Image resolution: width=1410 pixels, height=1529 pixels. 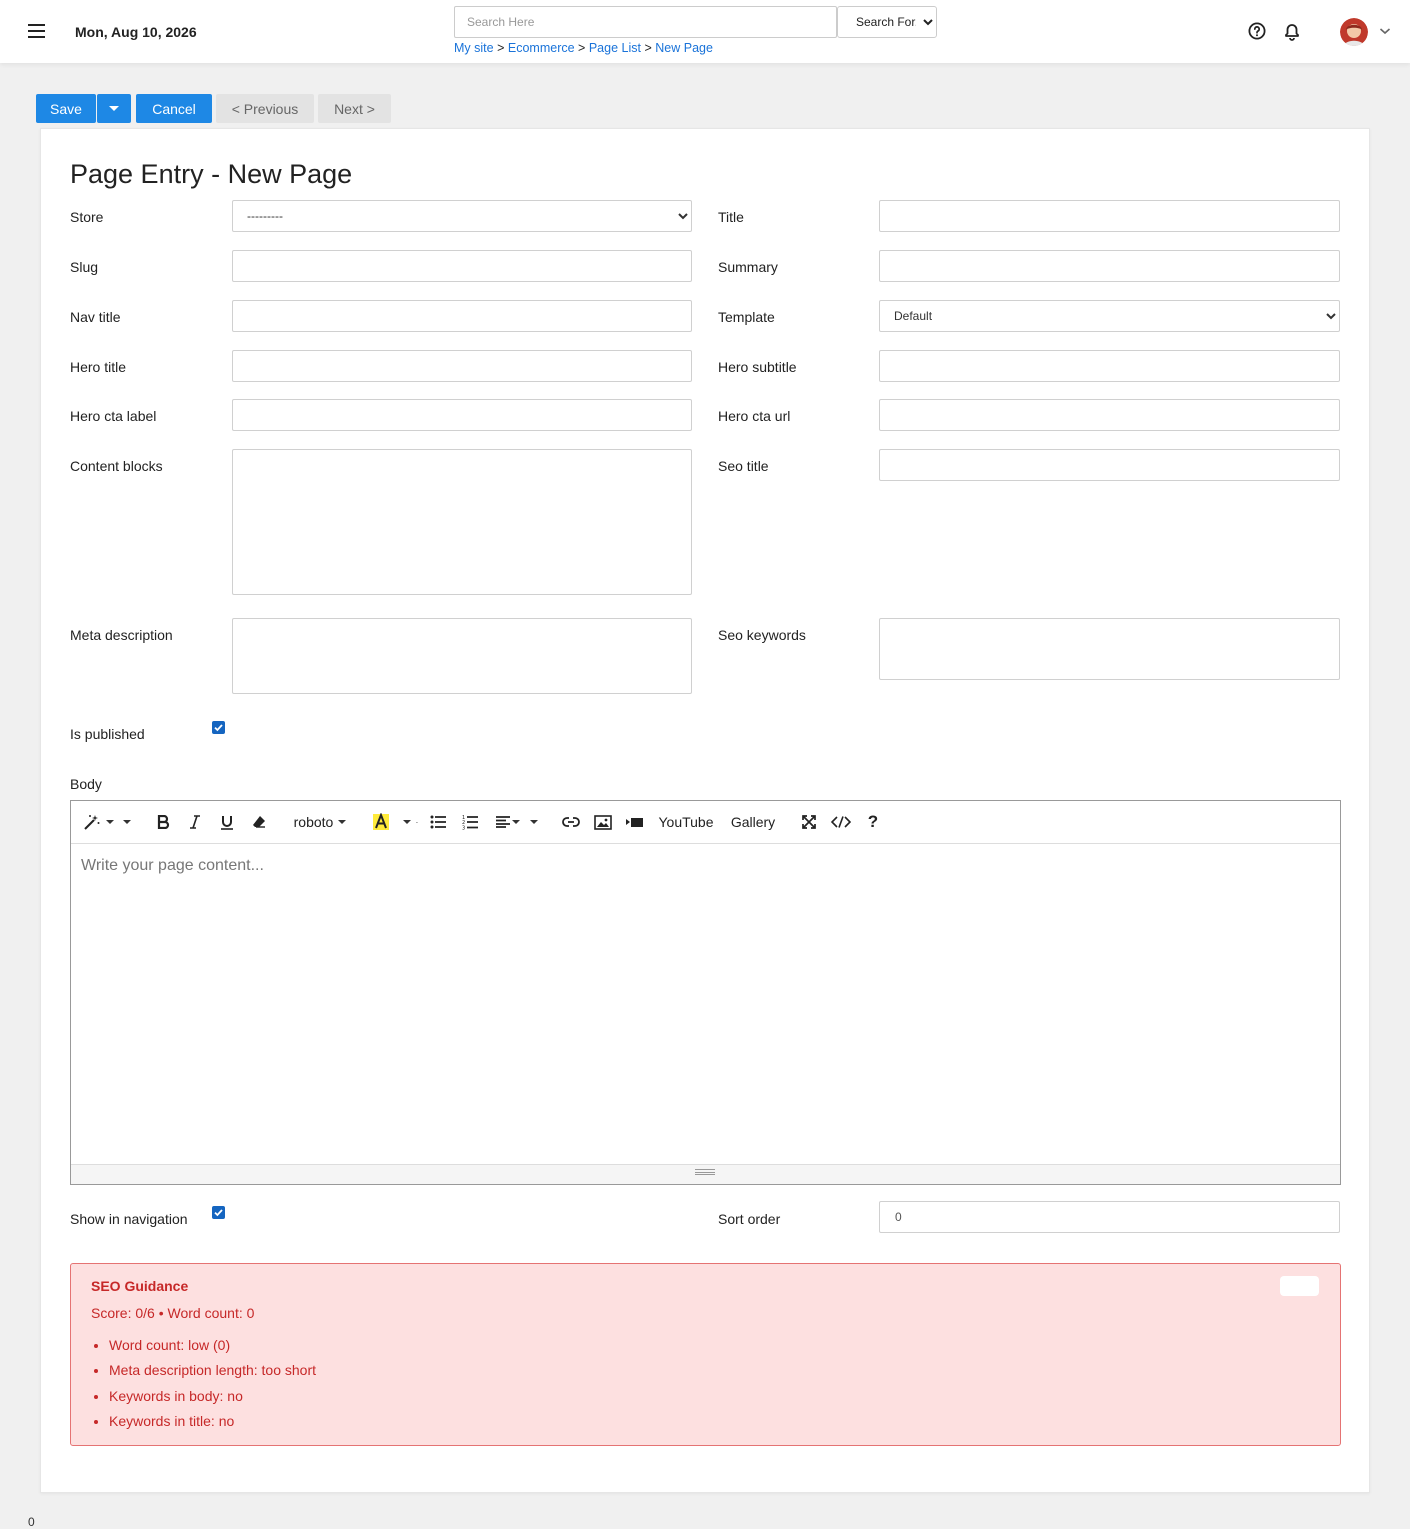 I want to click on insert-image-button, so click(x=603, y=822).